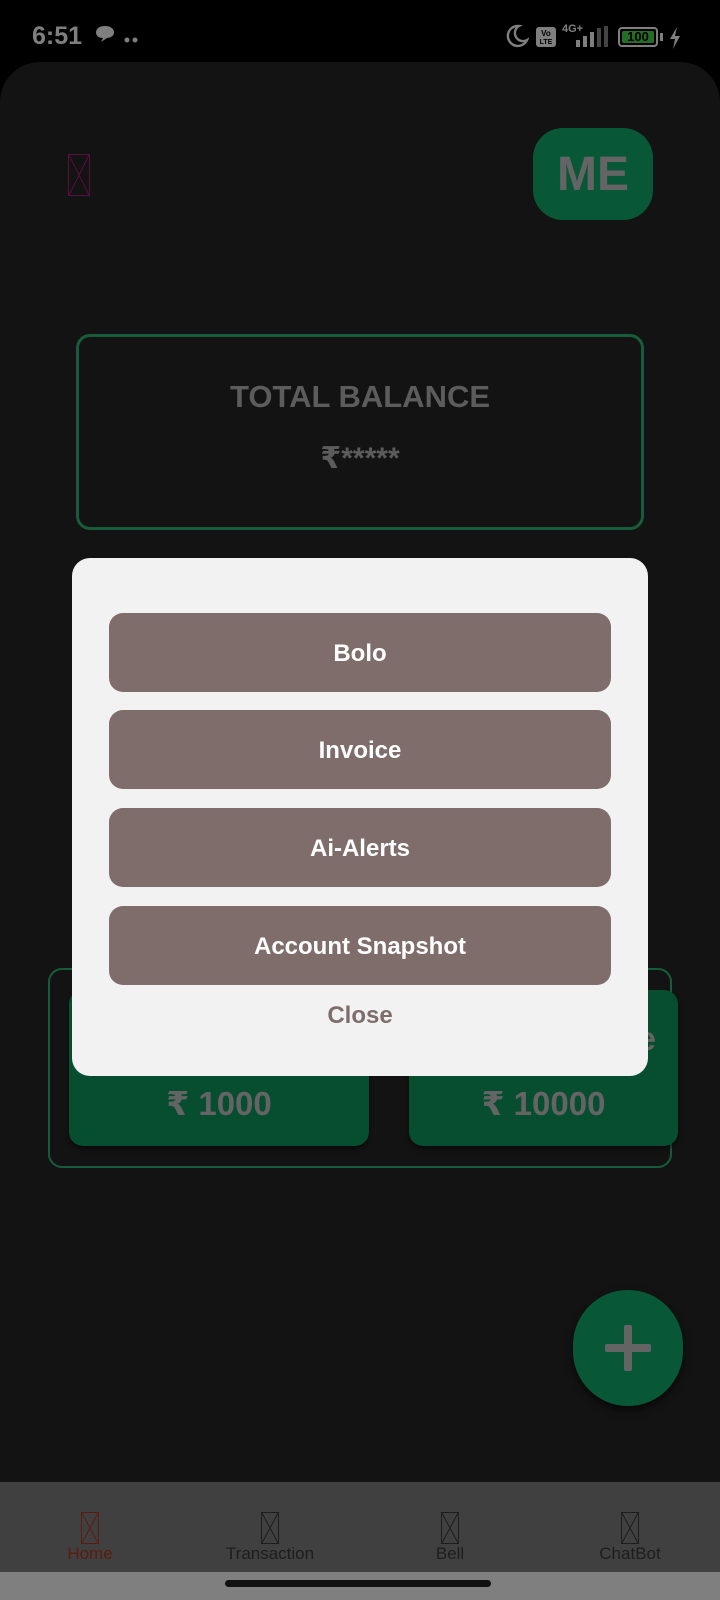 The height and width of the screenshot is (1600, 720). What do you see at coordinates (360, 945) in the screenshot?
I see `account-snapshot-button: Account Snapshot` at bounding box center [360, 945].